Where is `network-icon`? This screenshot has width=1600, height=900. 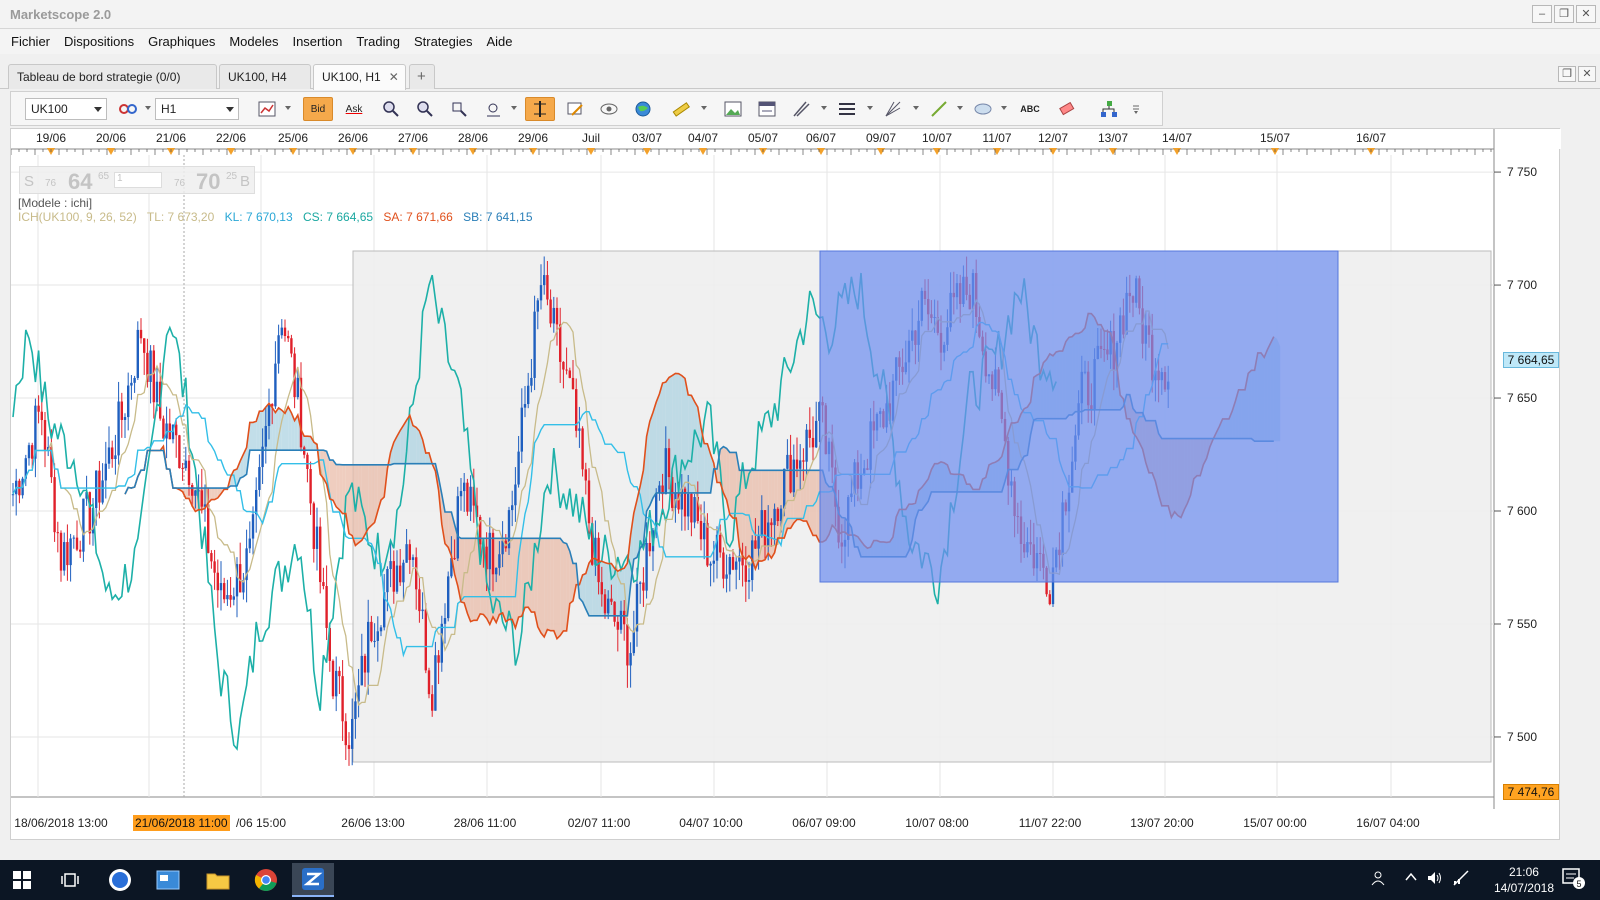 network-icon is located at coordinates (1461, 879).